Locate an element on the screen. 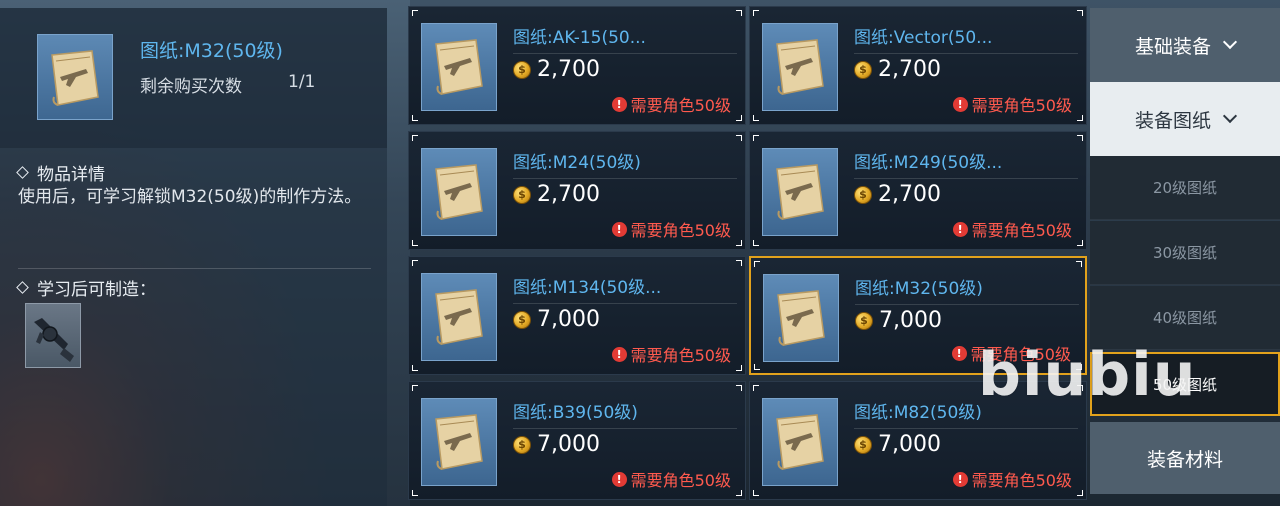  craftable-heading: 学习后可制造： is located at coordinates (86, 287).